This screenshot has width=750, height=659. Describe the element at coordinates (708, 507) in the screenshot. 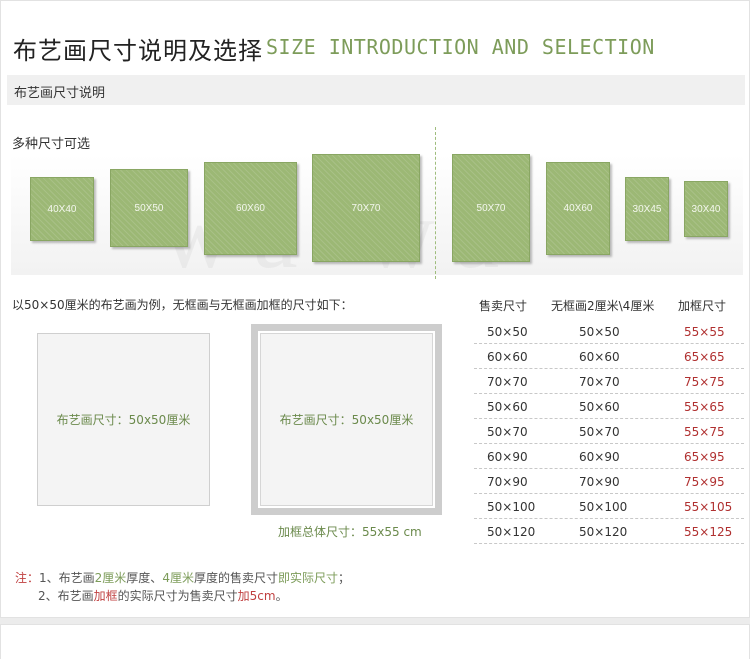

I see `cell-framed: 55×105` at that location.